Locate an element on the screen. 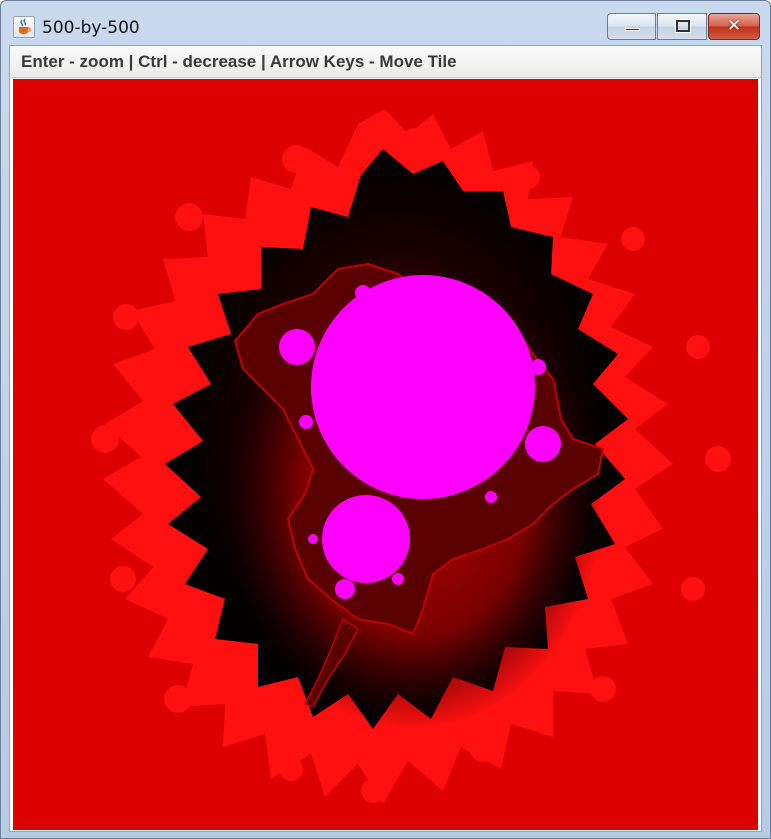 The height and width of the screenshot is (839, 771). main-cardioid is located at coordinates (423, 387).